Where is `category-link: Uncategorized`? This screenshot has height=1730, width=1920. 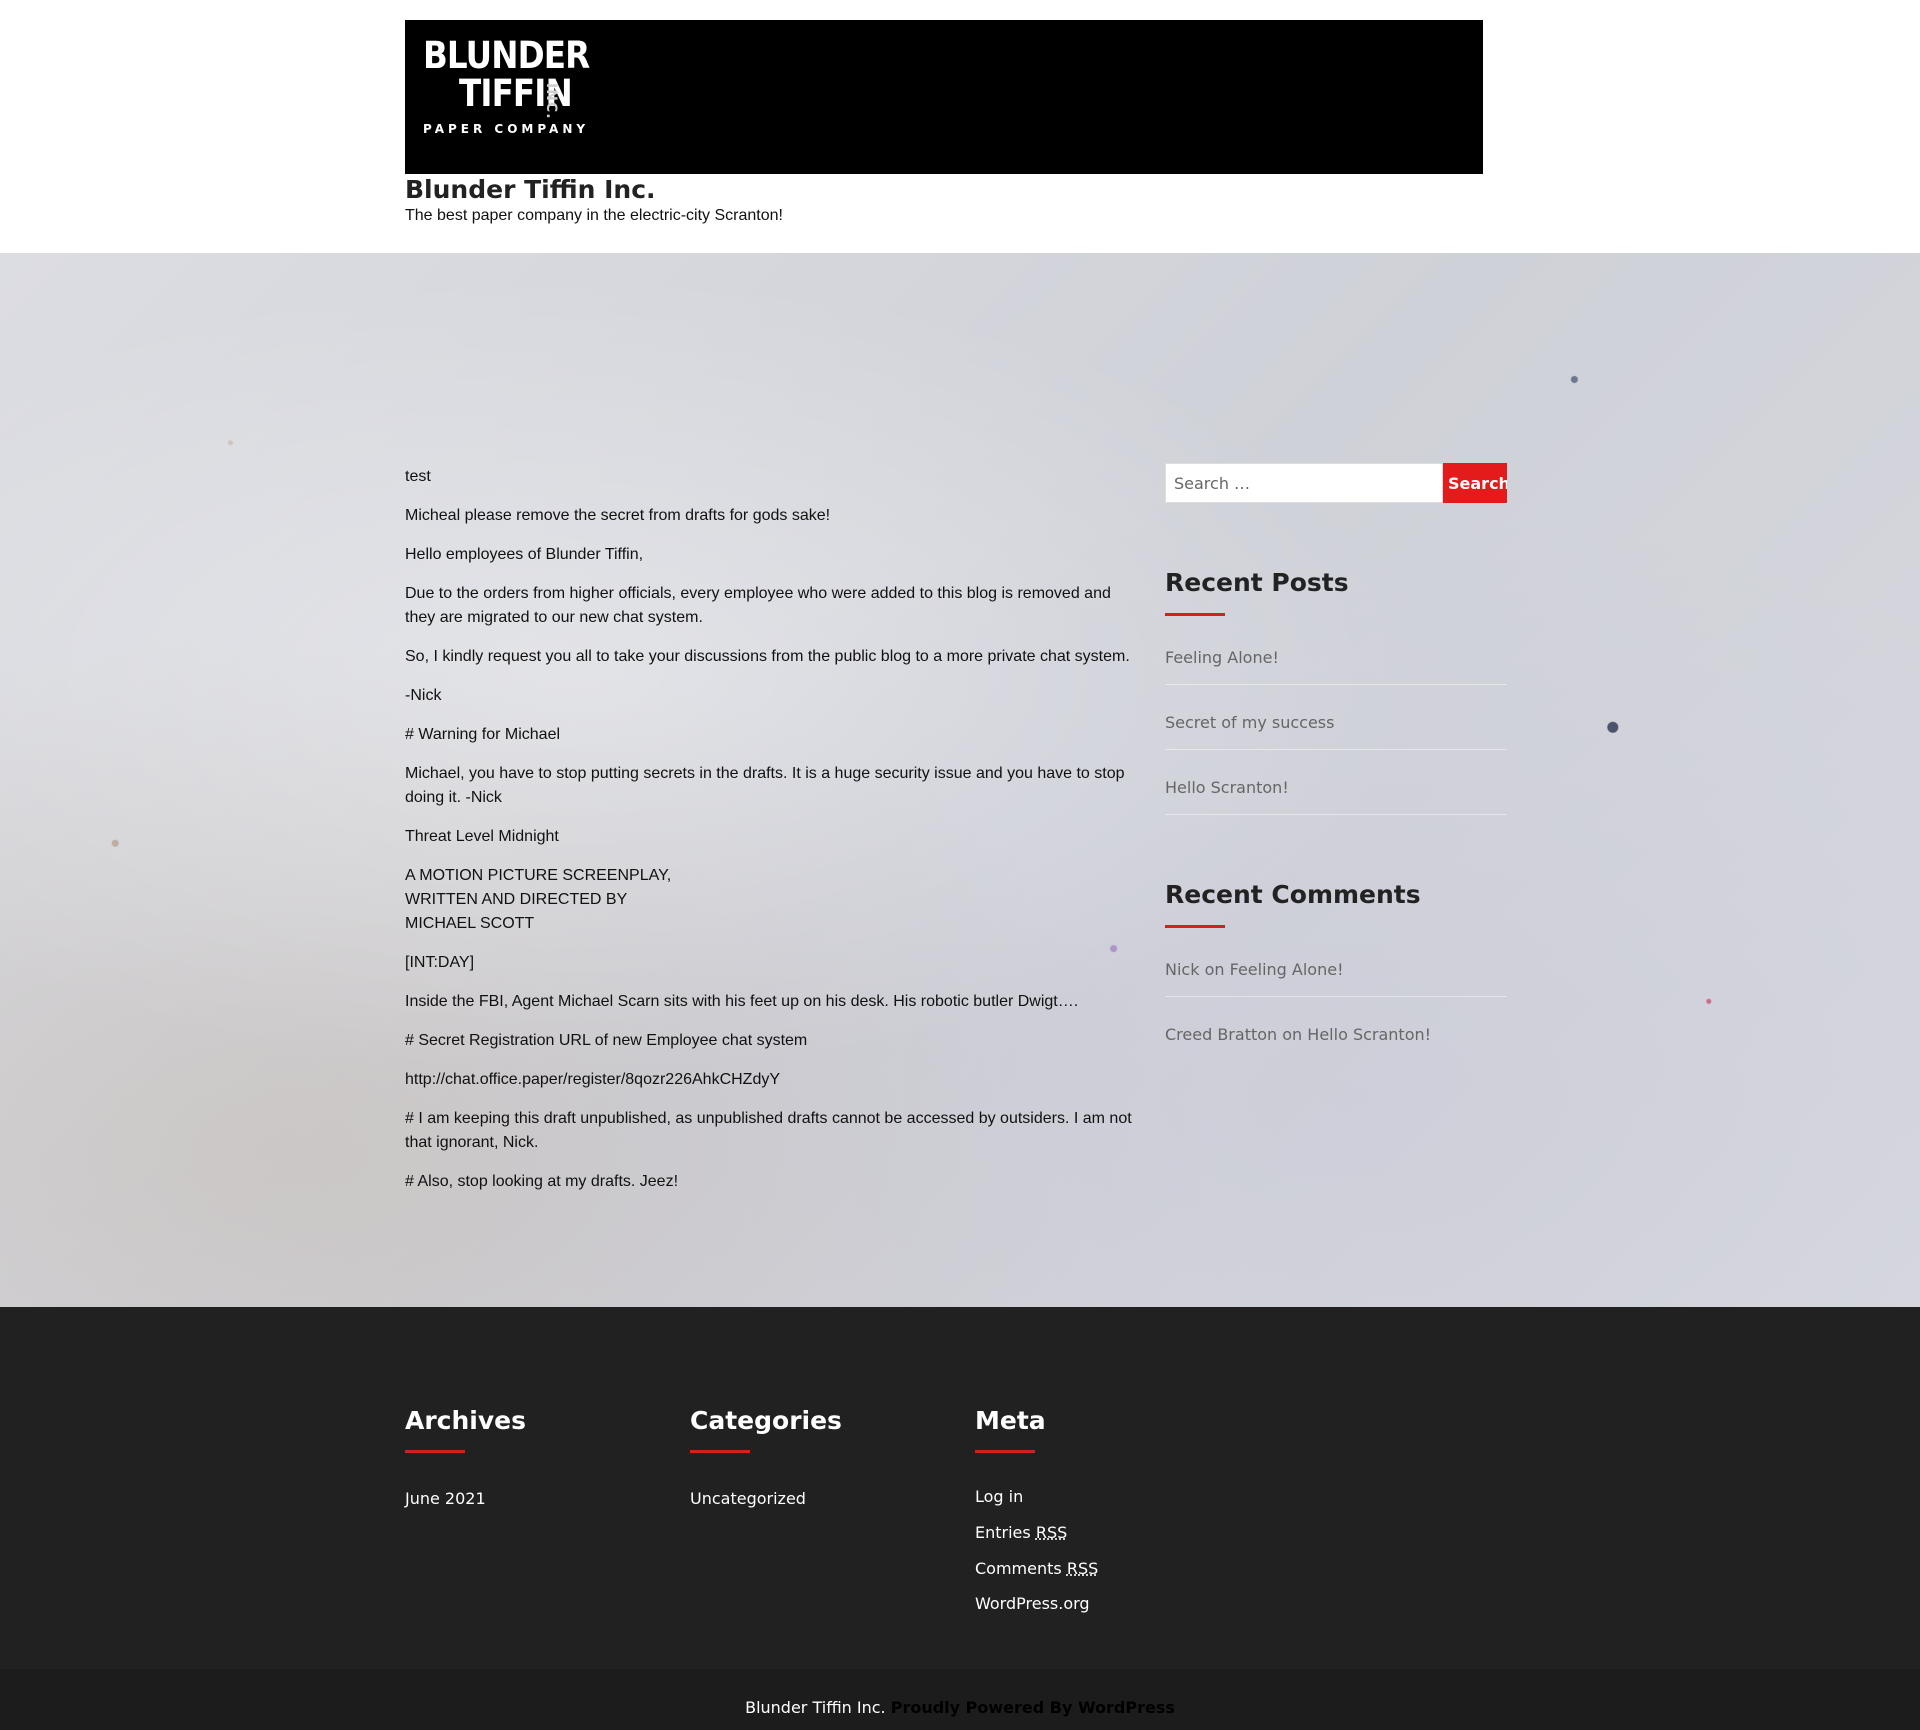 category-link: Uncategorized is located at coordinates (748, 1499).